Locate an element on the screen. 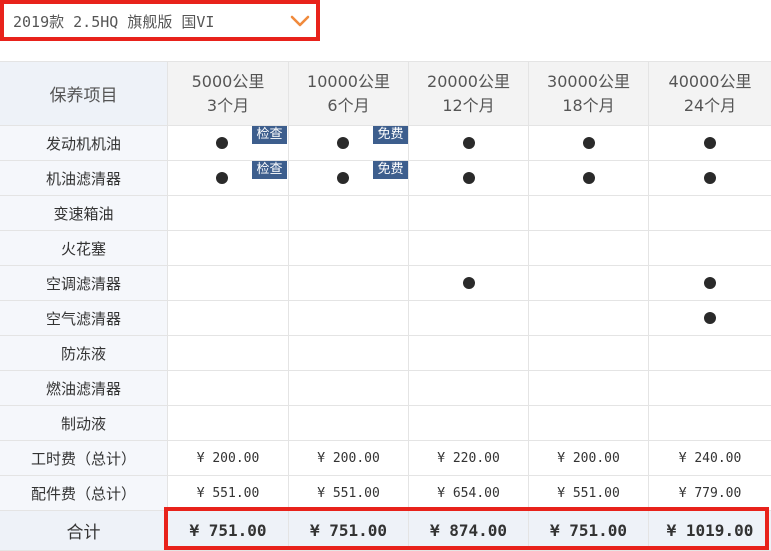  maintenance-item-row: 机油滤清器 检查 免费 is located at coordinates (385, 178).